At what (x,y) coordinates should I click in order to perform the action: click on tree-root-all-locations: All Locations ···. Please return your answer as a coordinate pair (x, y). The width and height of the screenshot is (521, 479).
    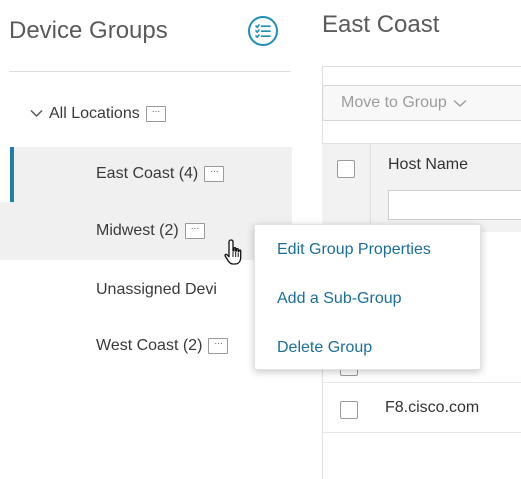
    Looking at the image, I should click on (98, 114).